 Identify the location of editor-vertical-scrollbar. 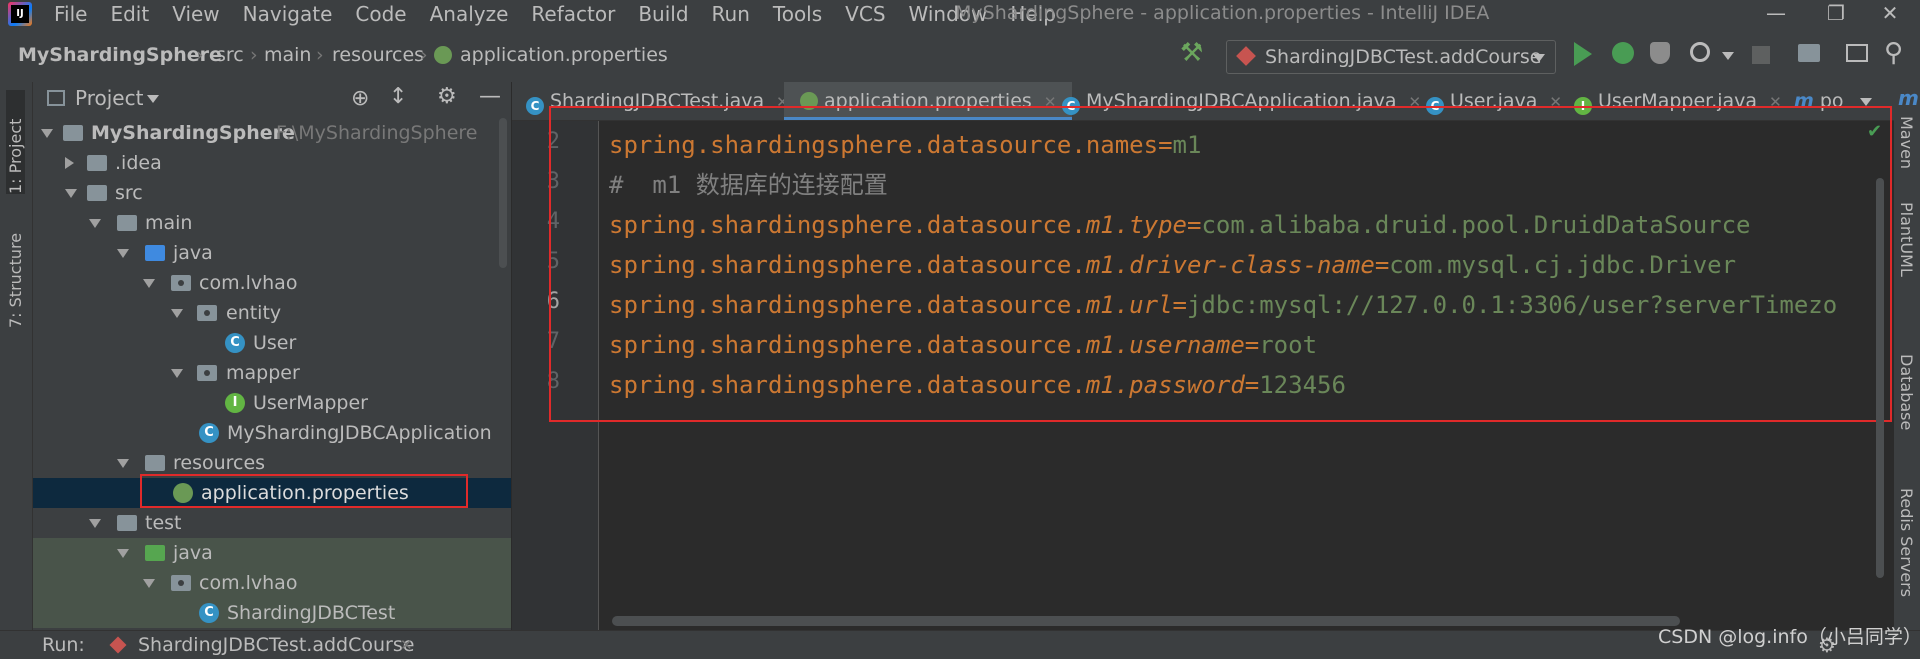
(1880, 378).